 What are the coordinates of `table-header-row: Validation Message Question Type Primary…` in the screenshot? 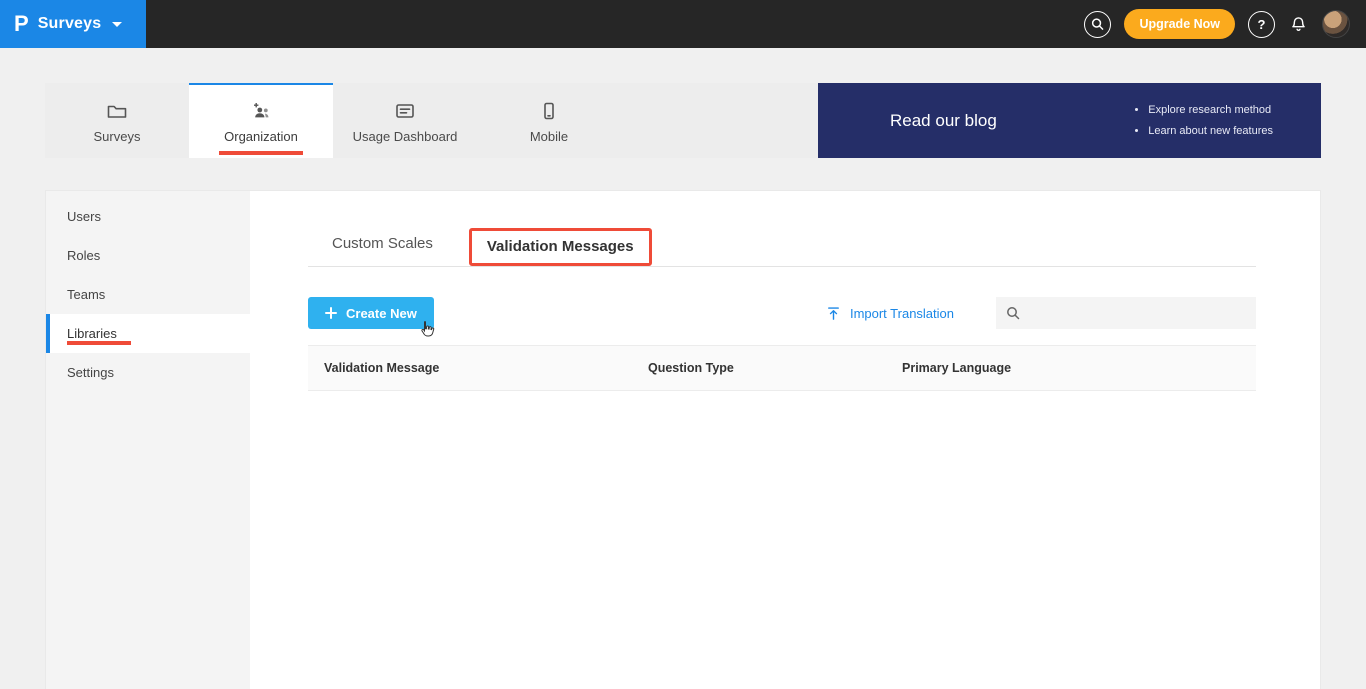 It's located at (782, 368).